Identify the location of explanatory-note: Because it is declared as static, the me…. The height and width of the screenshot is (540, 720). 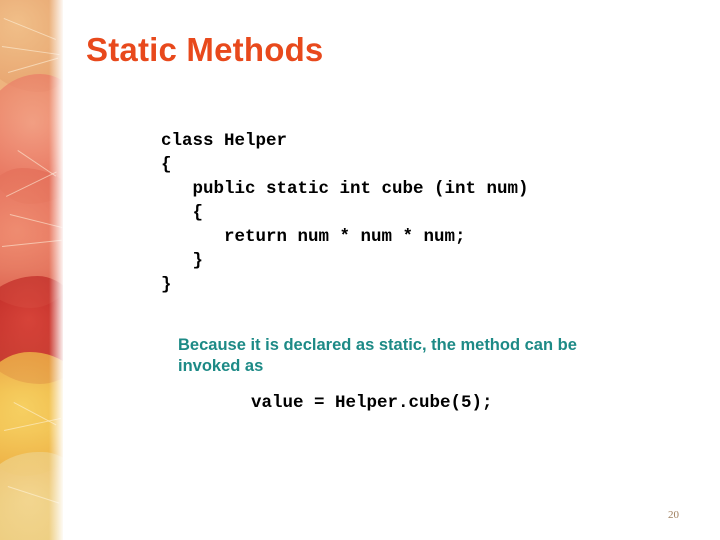
(377, 355).